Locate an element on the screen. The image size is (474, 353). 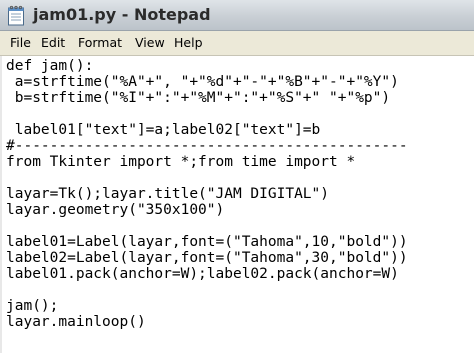
menu-help: Help is located at coordinates (188, 43).